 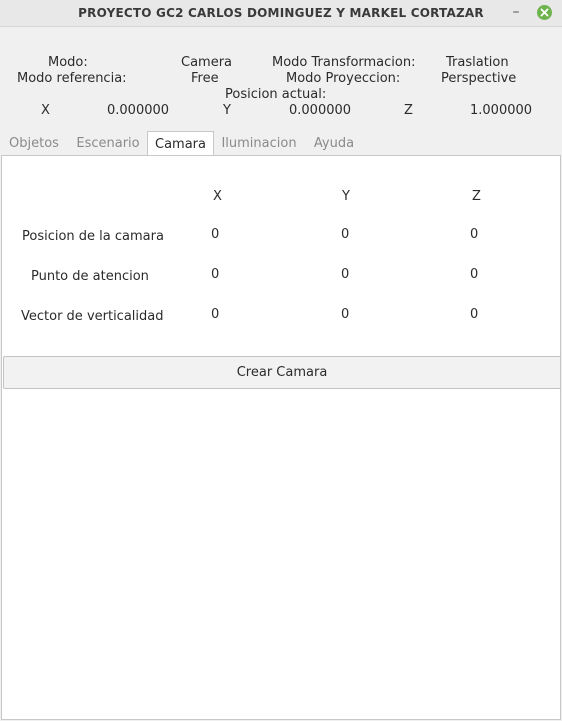 I want to click on modo-referencia-label: Modo referencia:, so click(x=72, y=78).